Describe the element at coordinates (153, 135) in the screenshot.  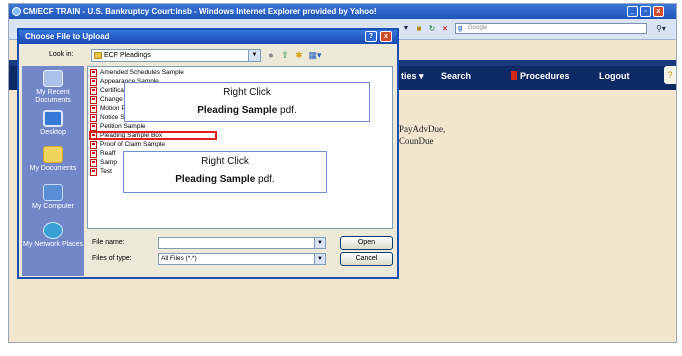
I see `highlight-box` at that location.